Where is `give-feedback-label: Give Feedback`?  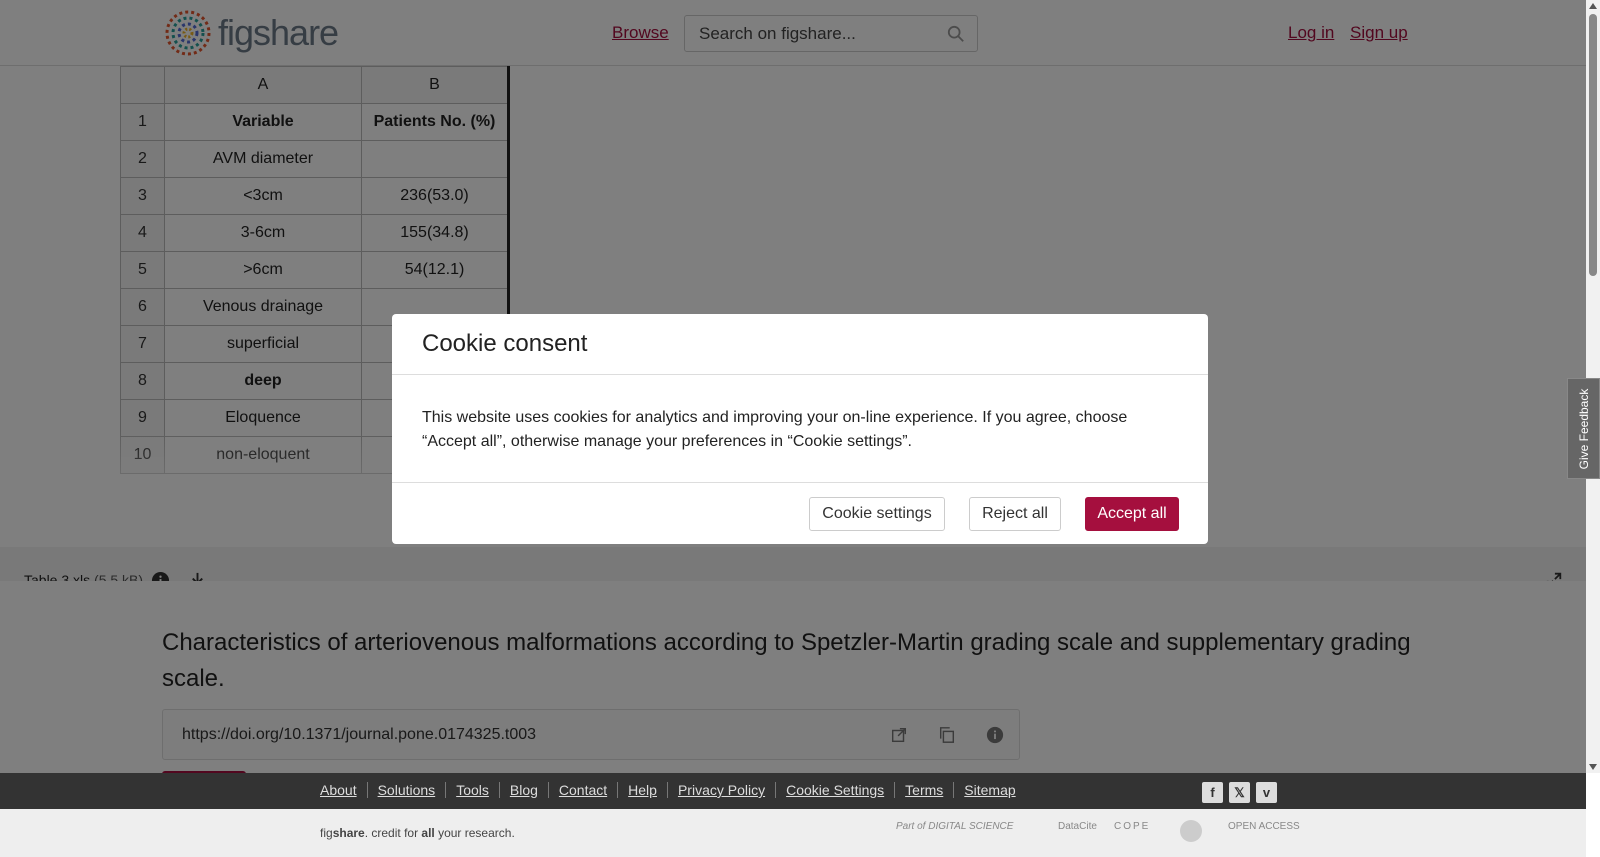 give-feedback-label: Give Feedback is located at coordinates (1583, 428).